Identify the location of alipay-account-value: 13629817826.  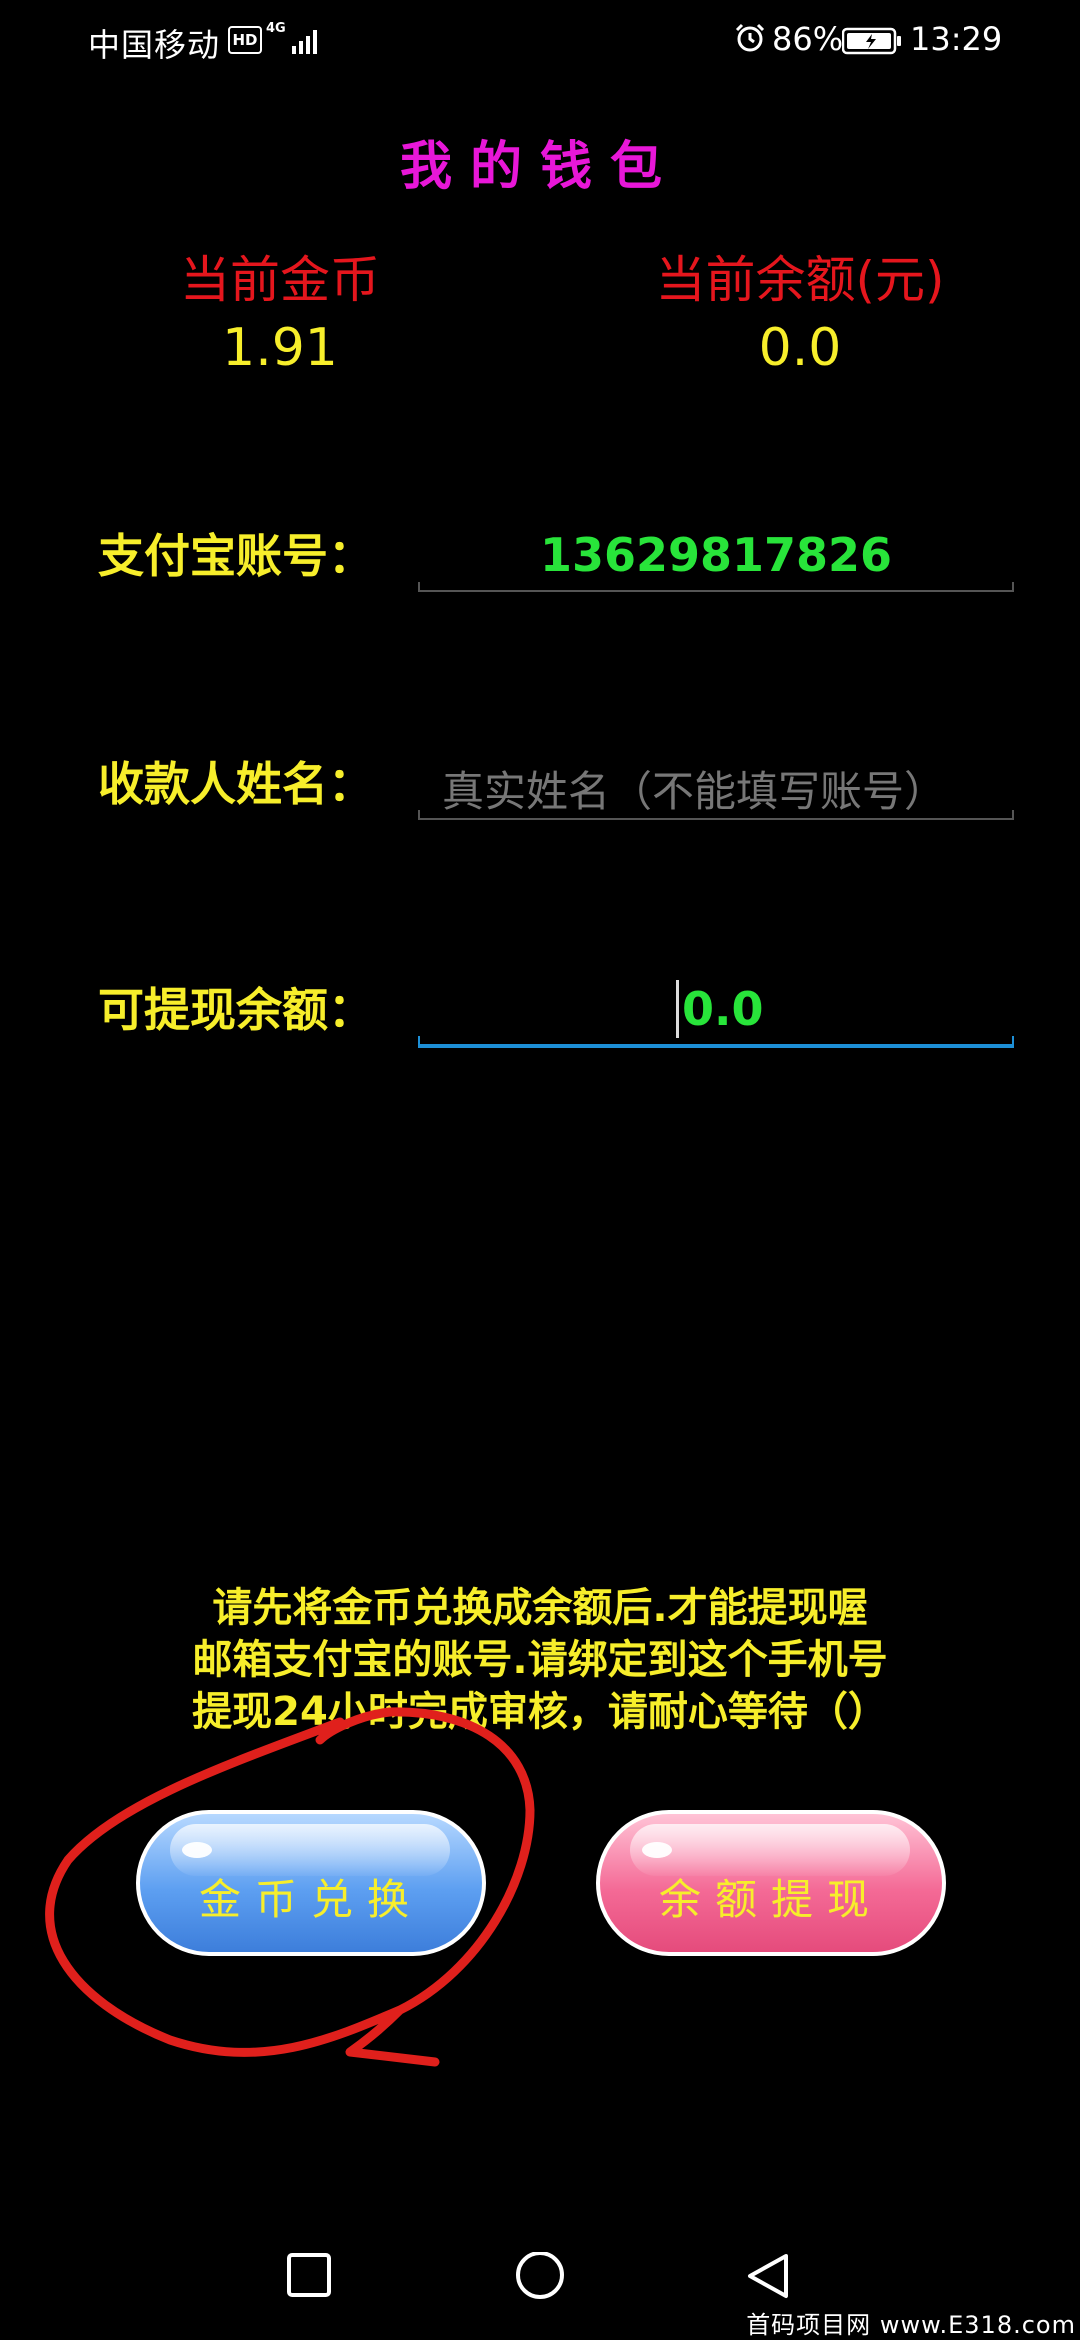
(716, 555).